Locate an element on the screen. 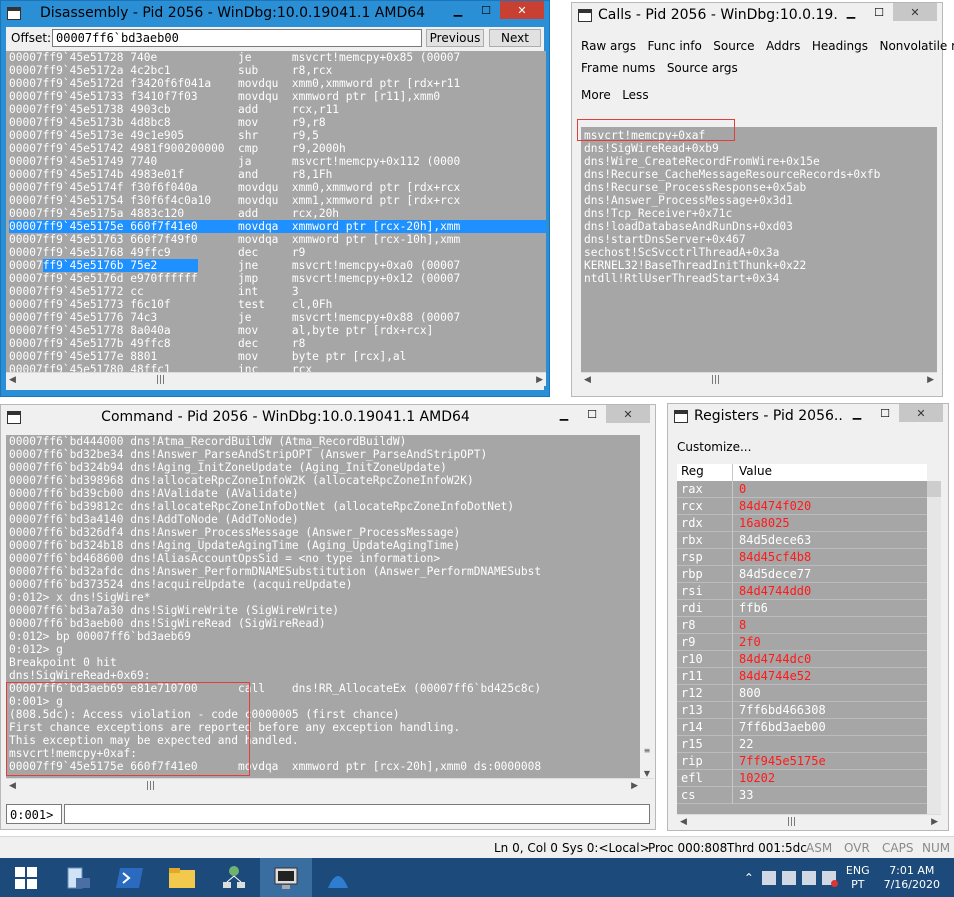  less-button: Less is located at coordinates (635, 95).